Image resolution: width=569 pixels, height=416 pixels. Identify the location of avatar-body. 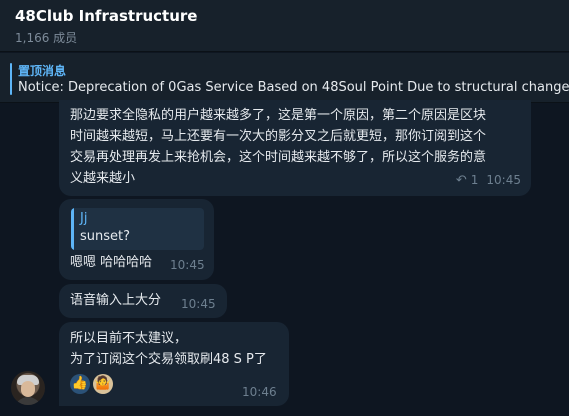
(28, 401).